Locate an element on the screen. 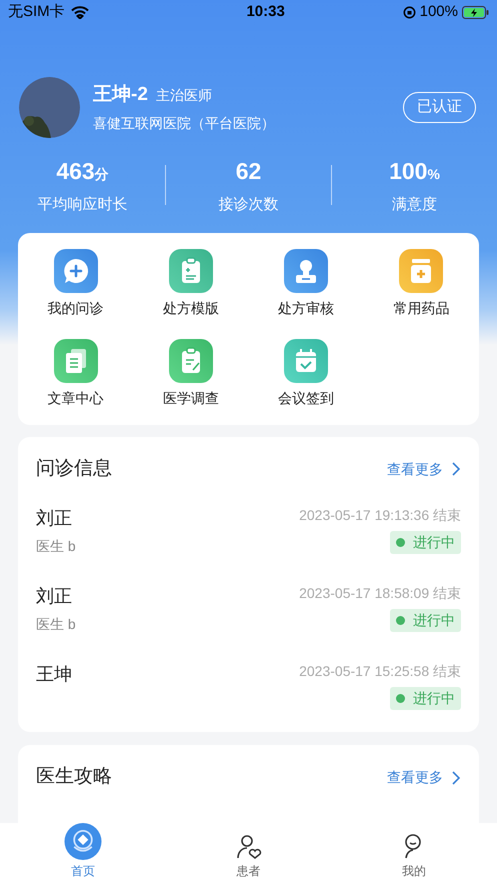 The image size is (497, 883). doctor-name: 王坤-2 is located at coordinates (120, 95).